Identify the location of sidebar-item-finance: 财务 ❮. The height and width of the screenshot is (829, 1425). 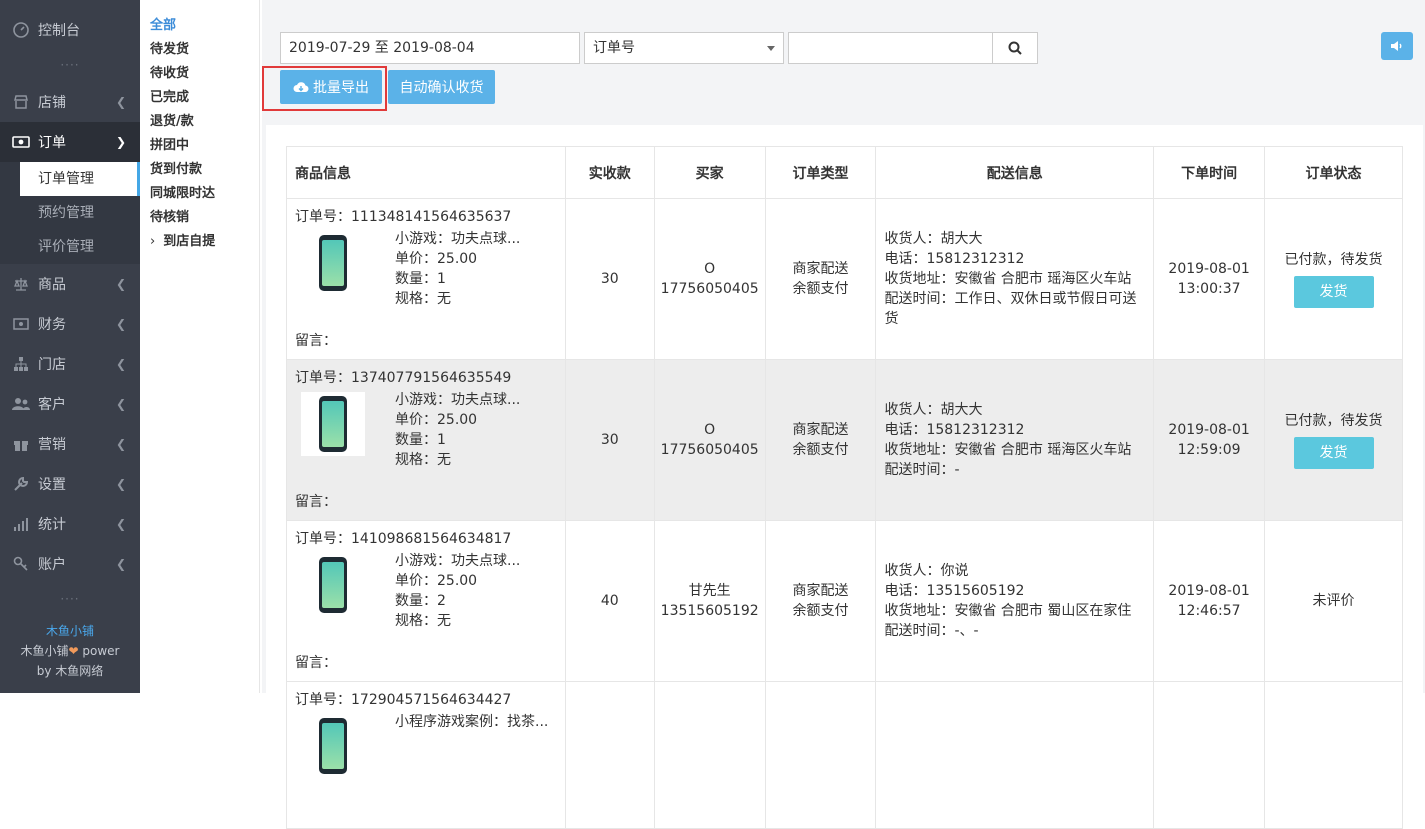
(70, 324).